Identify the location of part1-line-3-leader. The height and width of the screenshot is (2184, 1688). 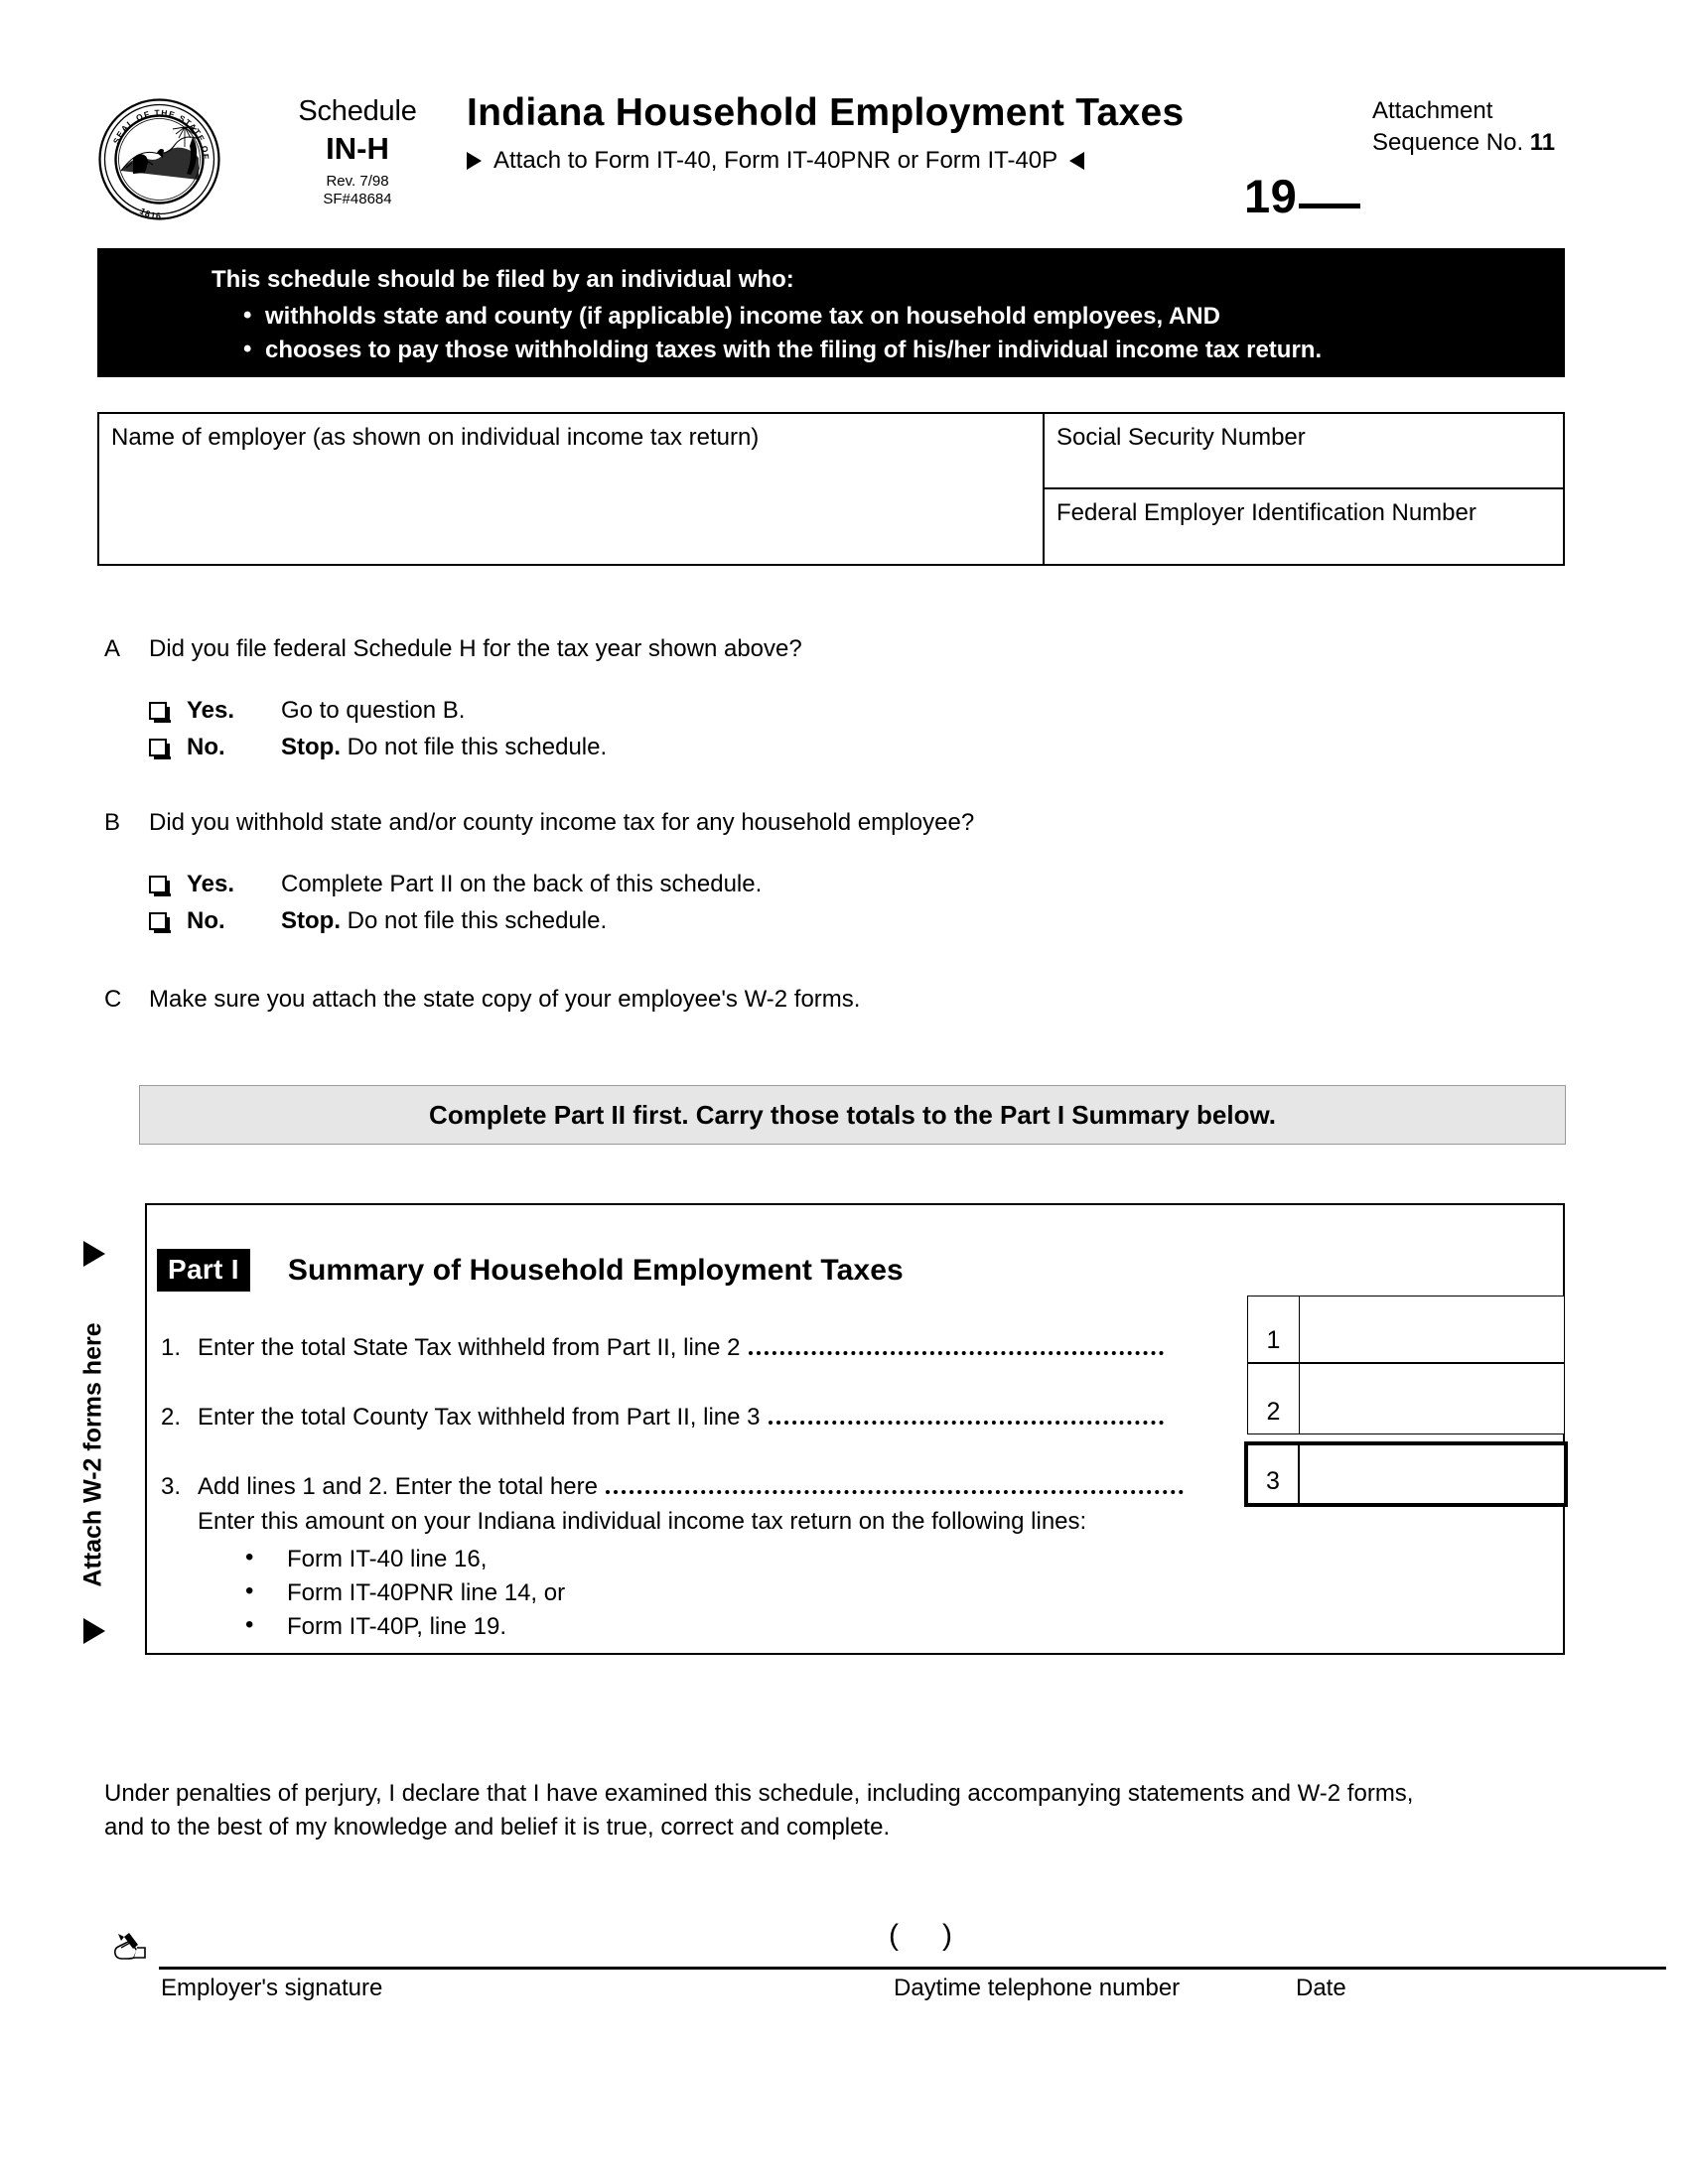
(894, 1491).